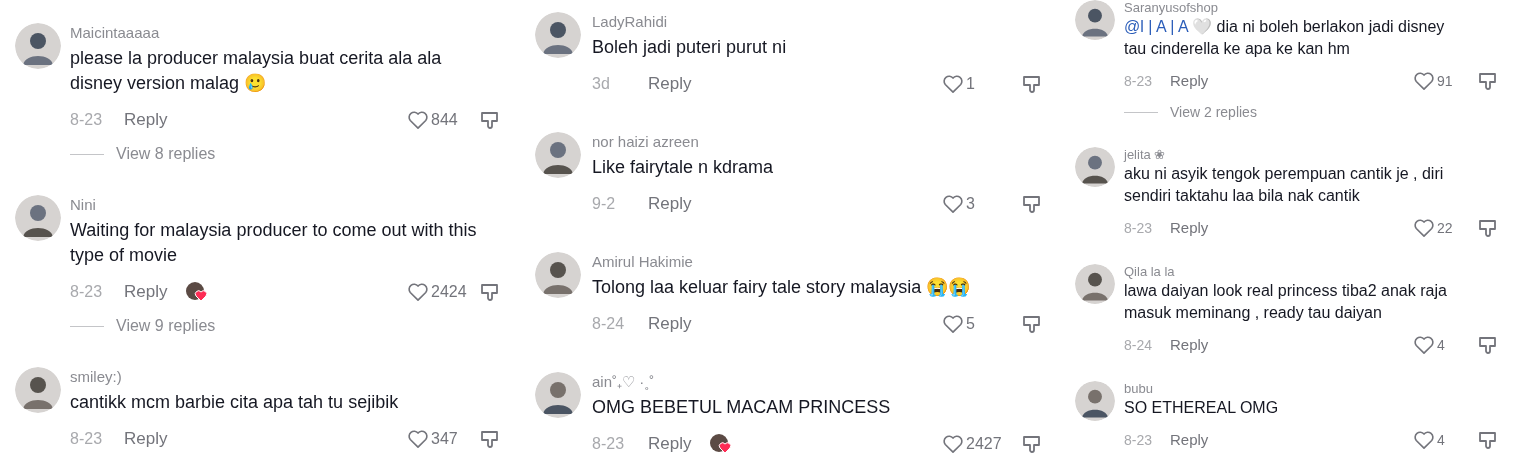  I want to click on like-count: 2427, so click(984, 444).